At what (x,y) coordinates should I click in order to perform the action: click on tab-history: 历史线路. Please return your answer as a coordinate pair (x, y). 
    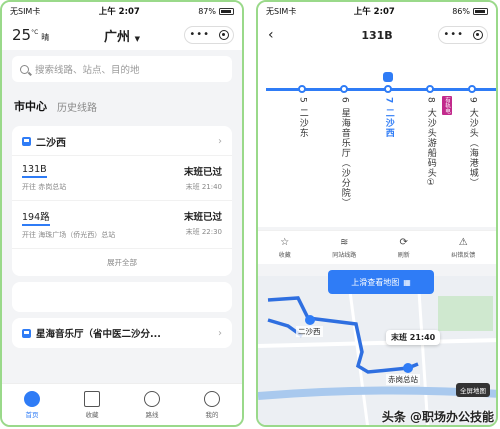
    Looking at the image, I should click on (77, 106).